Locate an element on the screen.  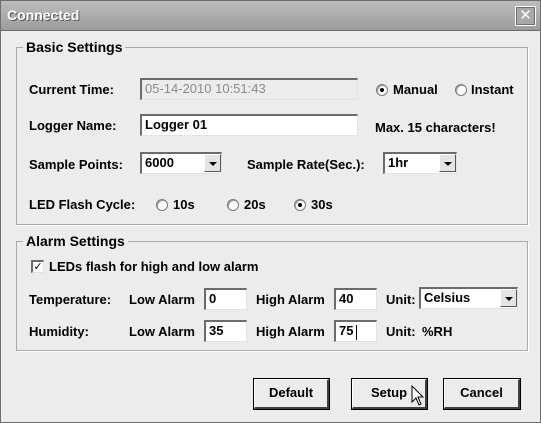
sample-points-label: Sample Points: is located at coordinates (76, 164).